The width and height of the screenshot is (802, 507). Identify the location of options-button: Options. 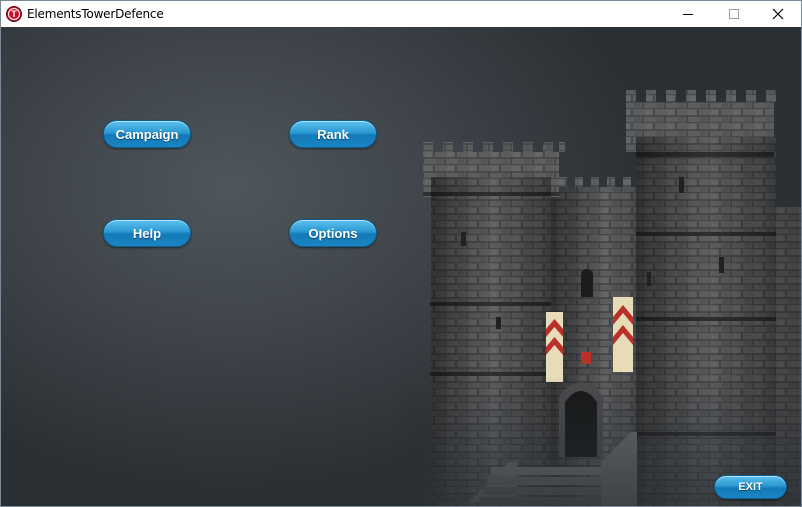
(333, 233).